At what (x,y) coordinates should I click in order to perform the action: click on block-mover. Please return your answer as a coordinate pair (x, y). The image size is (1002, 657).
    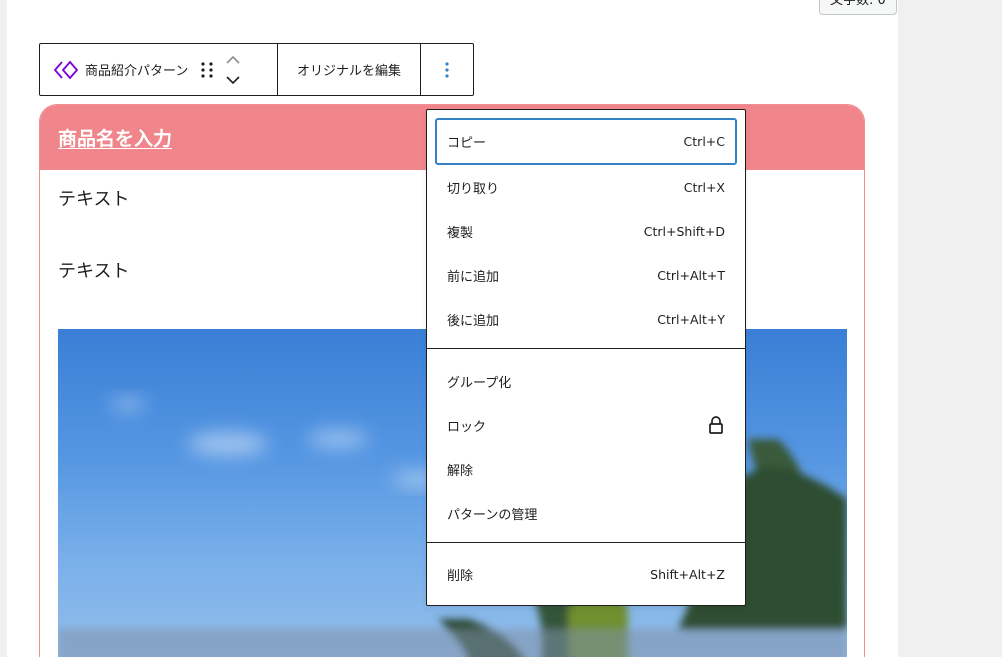
    Looking at the image, I should click on (233, 70).